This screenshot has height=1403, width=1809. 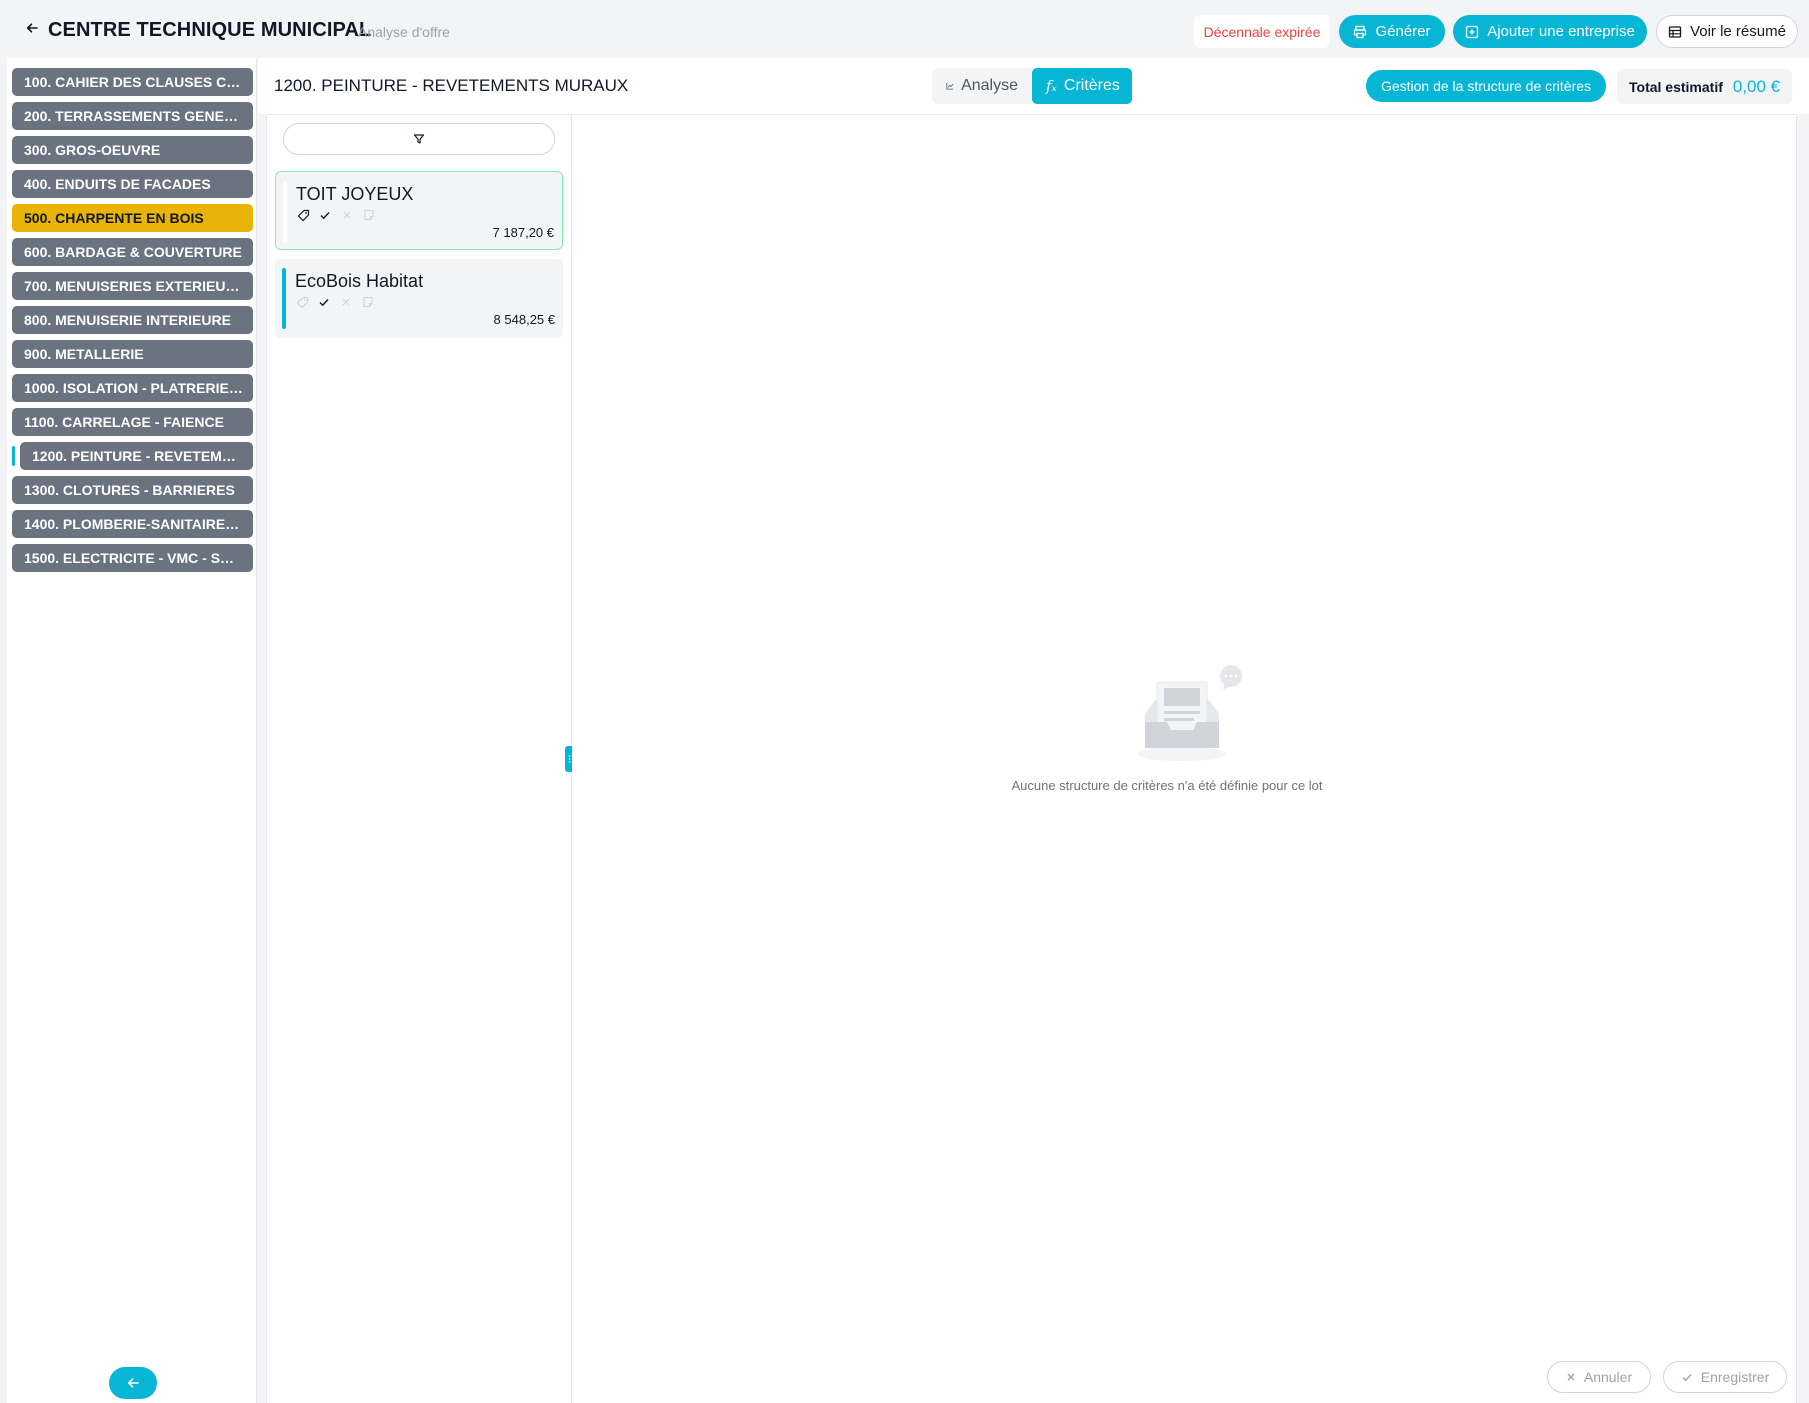 What do you see at coordinates (132, 286) in the screenshot?
I see `lot-item: 700. MENUISERIES EXTERIEURES` at bounding box center [132, 286].